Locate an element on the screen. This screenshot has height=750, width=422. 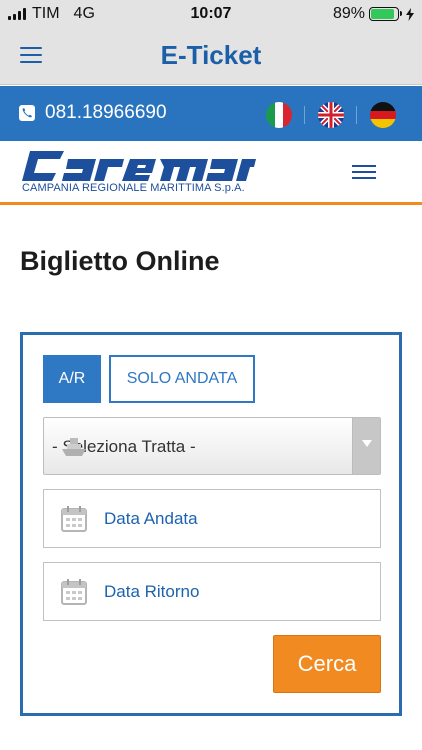
battery-percent: 89% is located at coordinates (348, 13).